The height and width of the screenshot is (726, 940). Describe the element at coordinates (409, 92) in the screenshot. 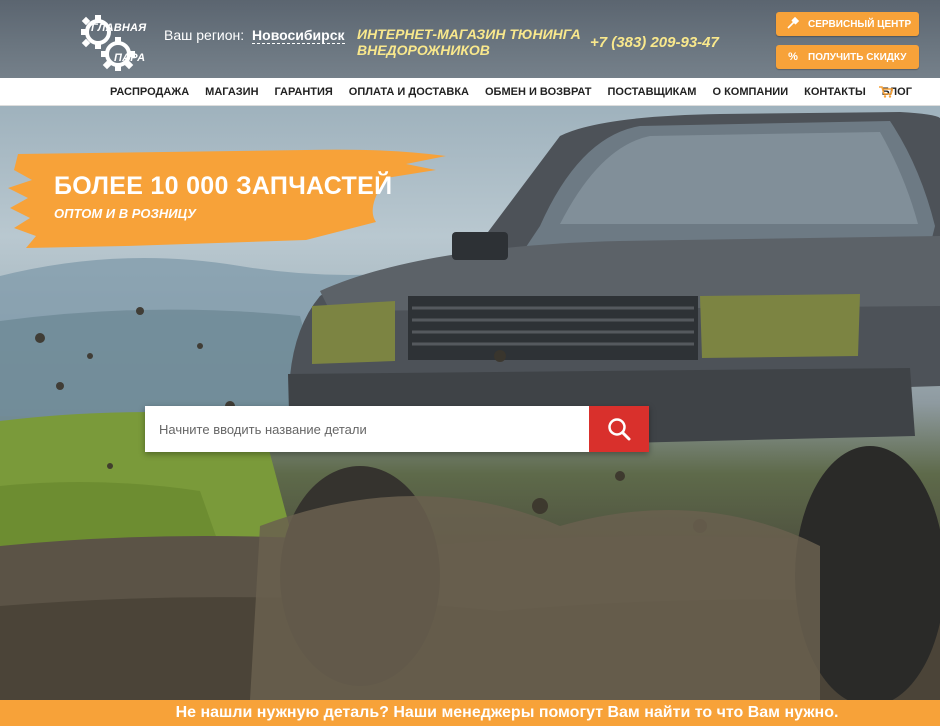

I see `nav-item-payment-delivery: ОПЛАТА И ДОСТАВКА` at that location.